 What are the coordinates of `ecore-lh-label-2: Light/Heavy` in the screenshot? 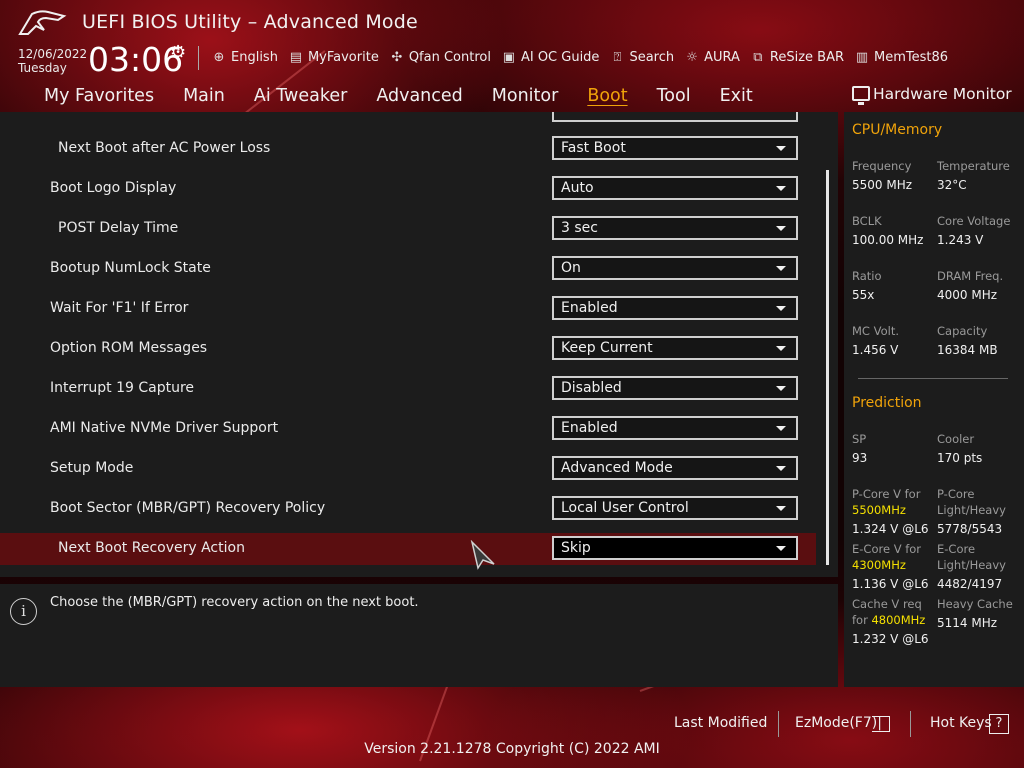 It's located at (971, 565).